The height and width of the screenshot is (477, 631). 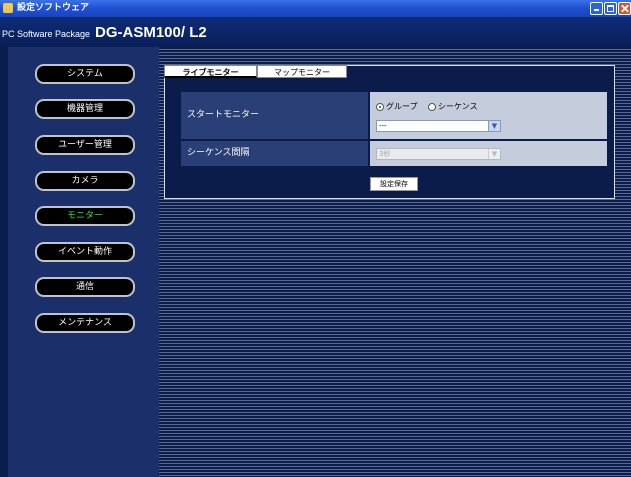 What do you see at coordinates (85, 74) in the screenshot?
I see `nav-system-button: システム` at bounding box center [85, 74].